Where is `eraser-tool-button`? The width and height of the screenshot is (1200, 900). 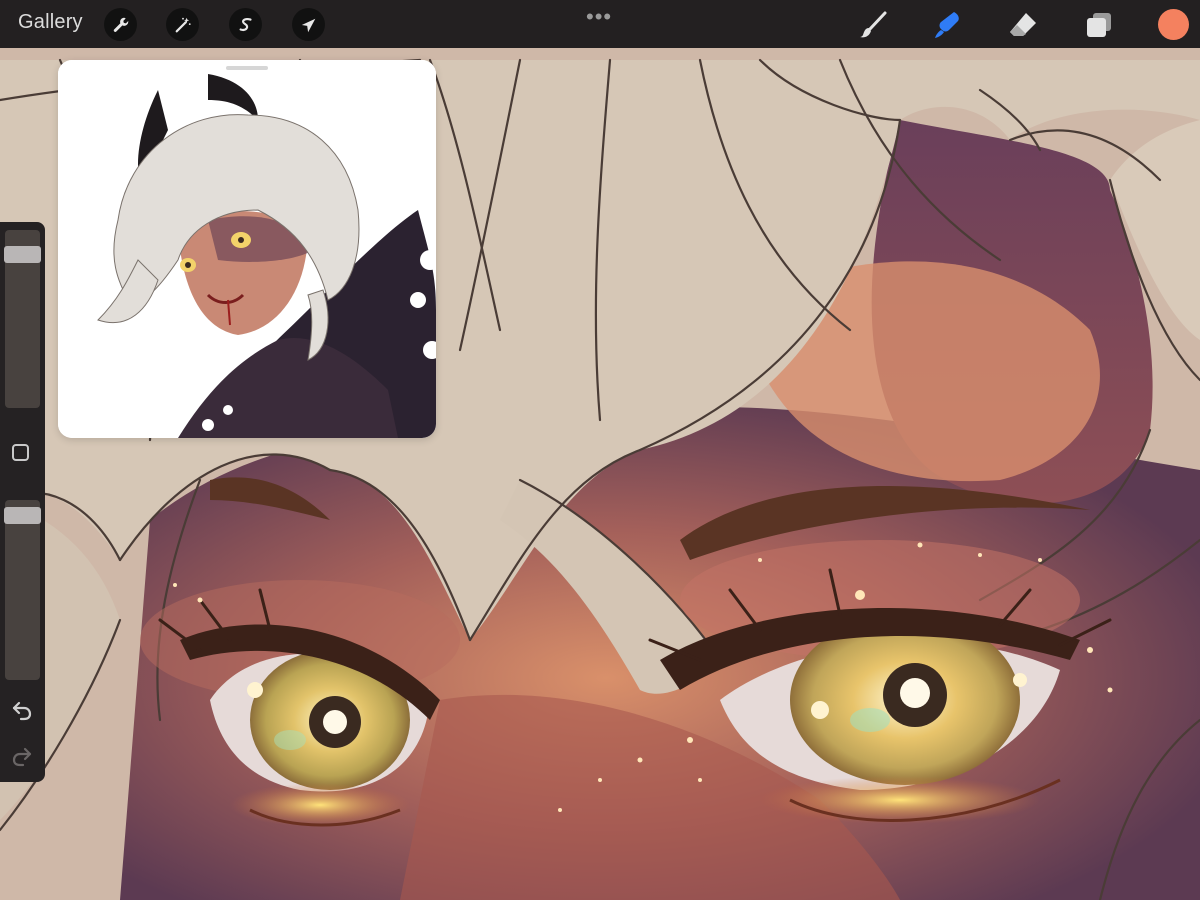
eraser-tool-button is located at coordinates (1023, 25).